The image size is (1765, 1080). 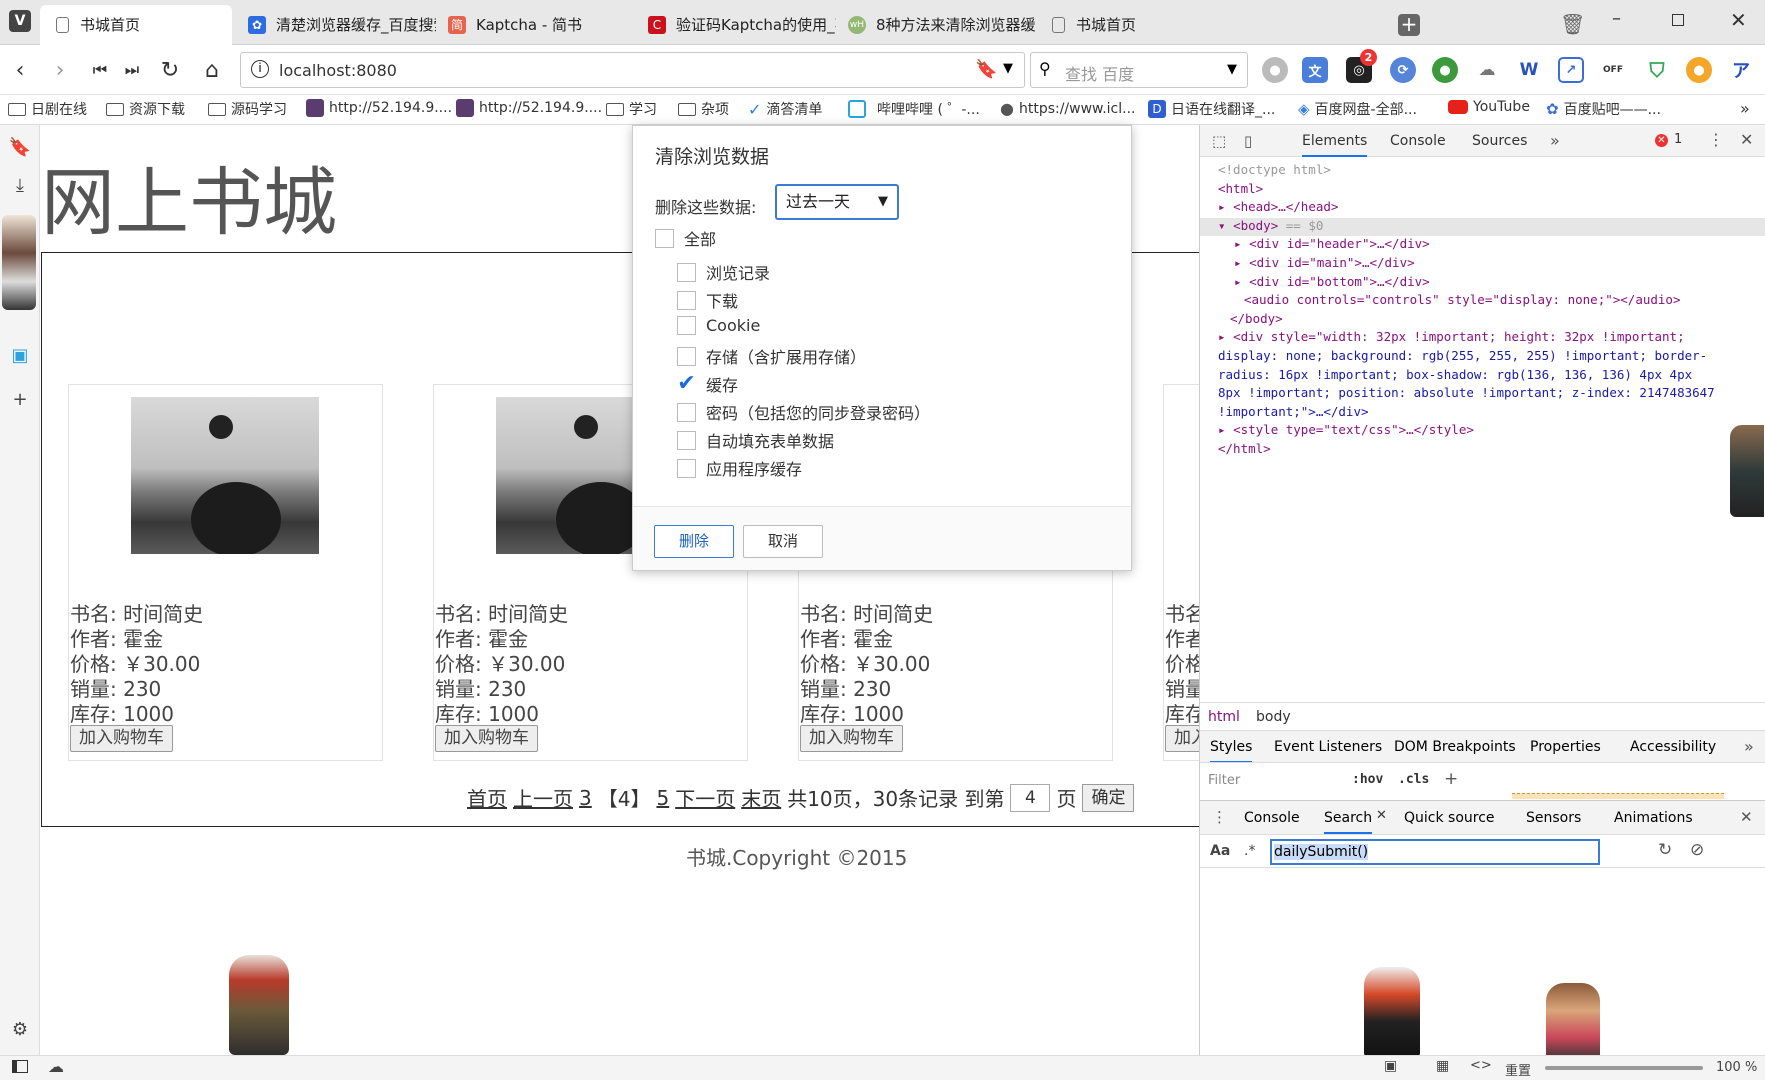 What do you see at coordinates (20, 185) in the screenshot?
I see `downloads-icon: ⤓` at bounding box center [20, 185].